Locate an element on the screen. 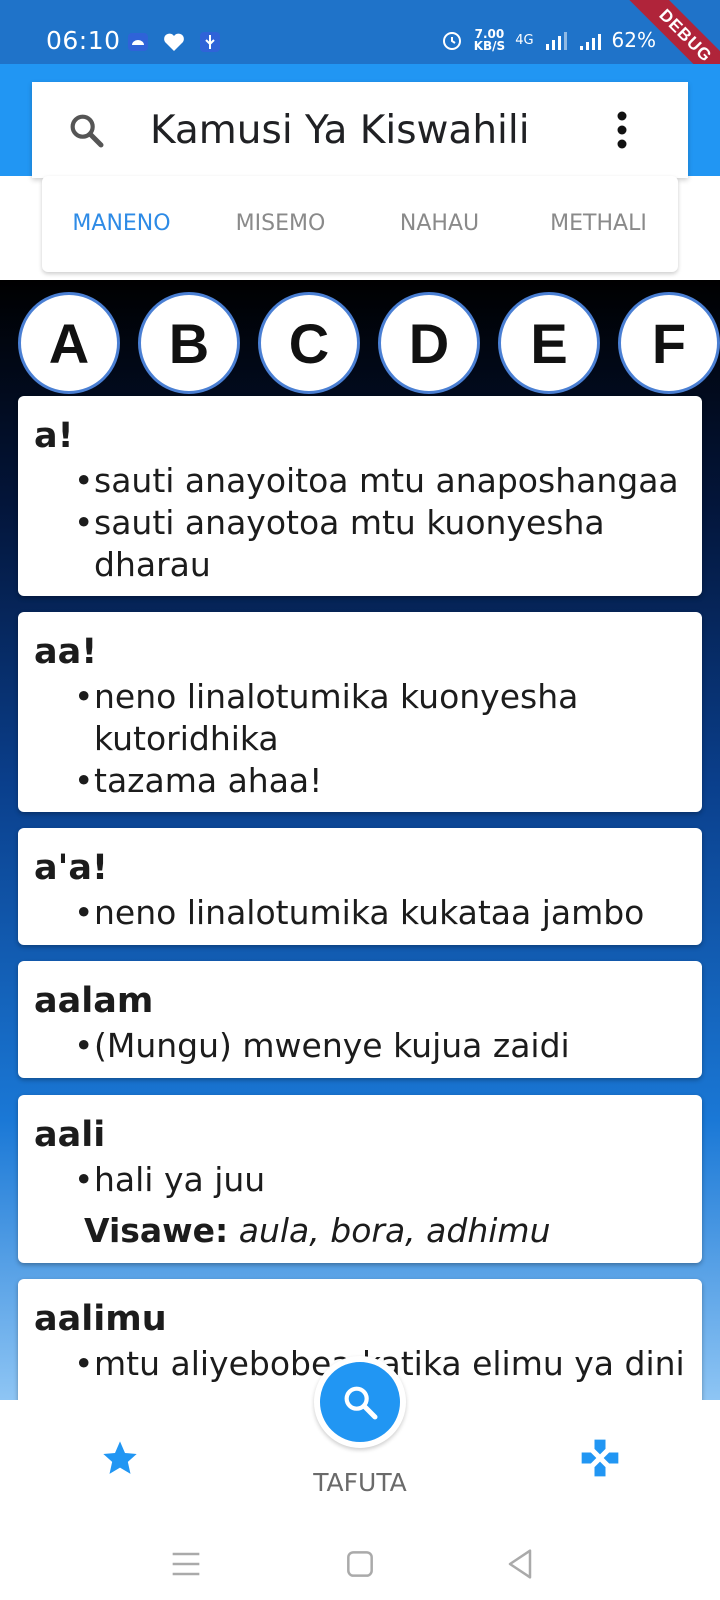 The image size is (720, 1600). search-fab-button is located at coordinates (360, 1402).